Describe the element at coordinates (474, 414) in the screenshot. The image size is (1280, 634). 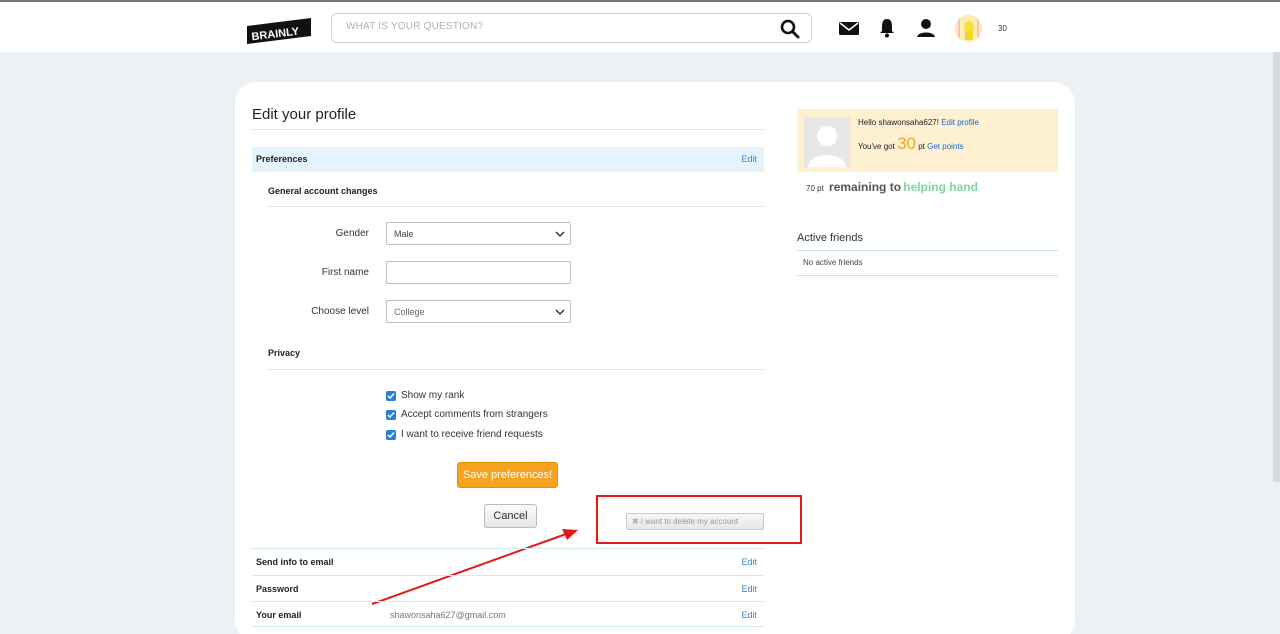
I see `accept-comments-label: Accept comments from strangers` at that location.